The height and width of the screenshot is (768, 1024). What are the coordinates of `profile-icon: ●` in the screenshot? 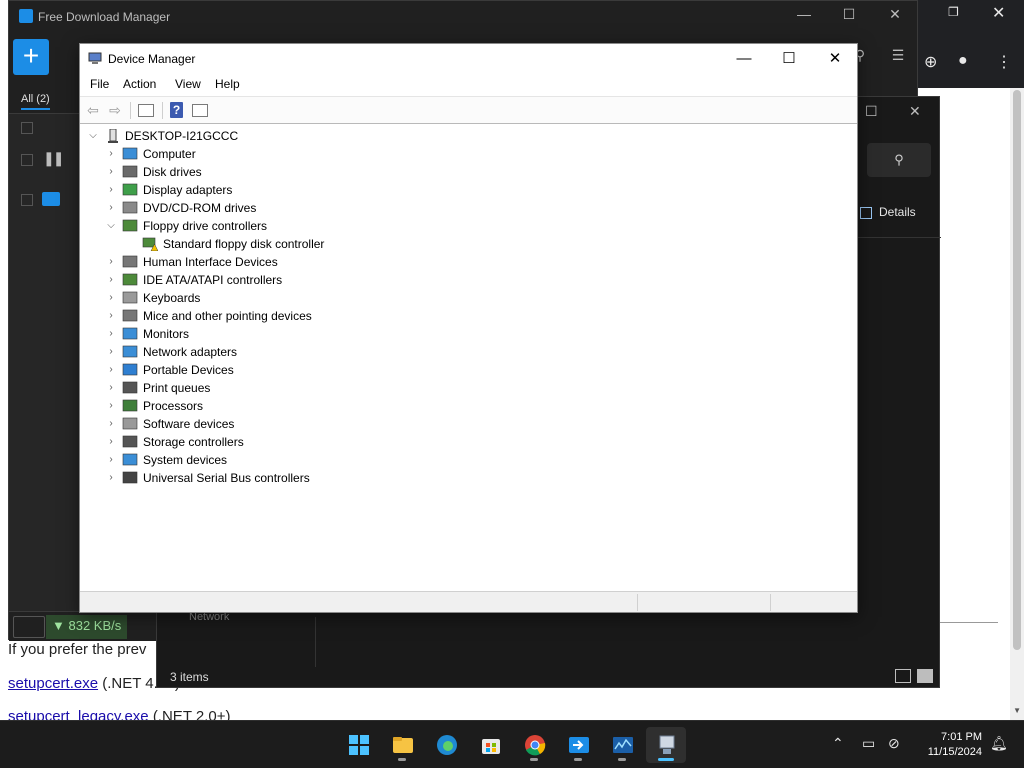 It's located at (963, 61).